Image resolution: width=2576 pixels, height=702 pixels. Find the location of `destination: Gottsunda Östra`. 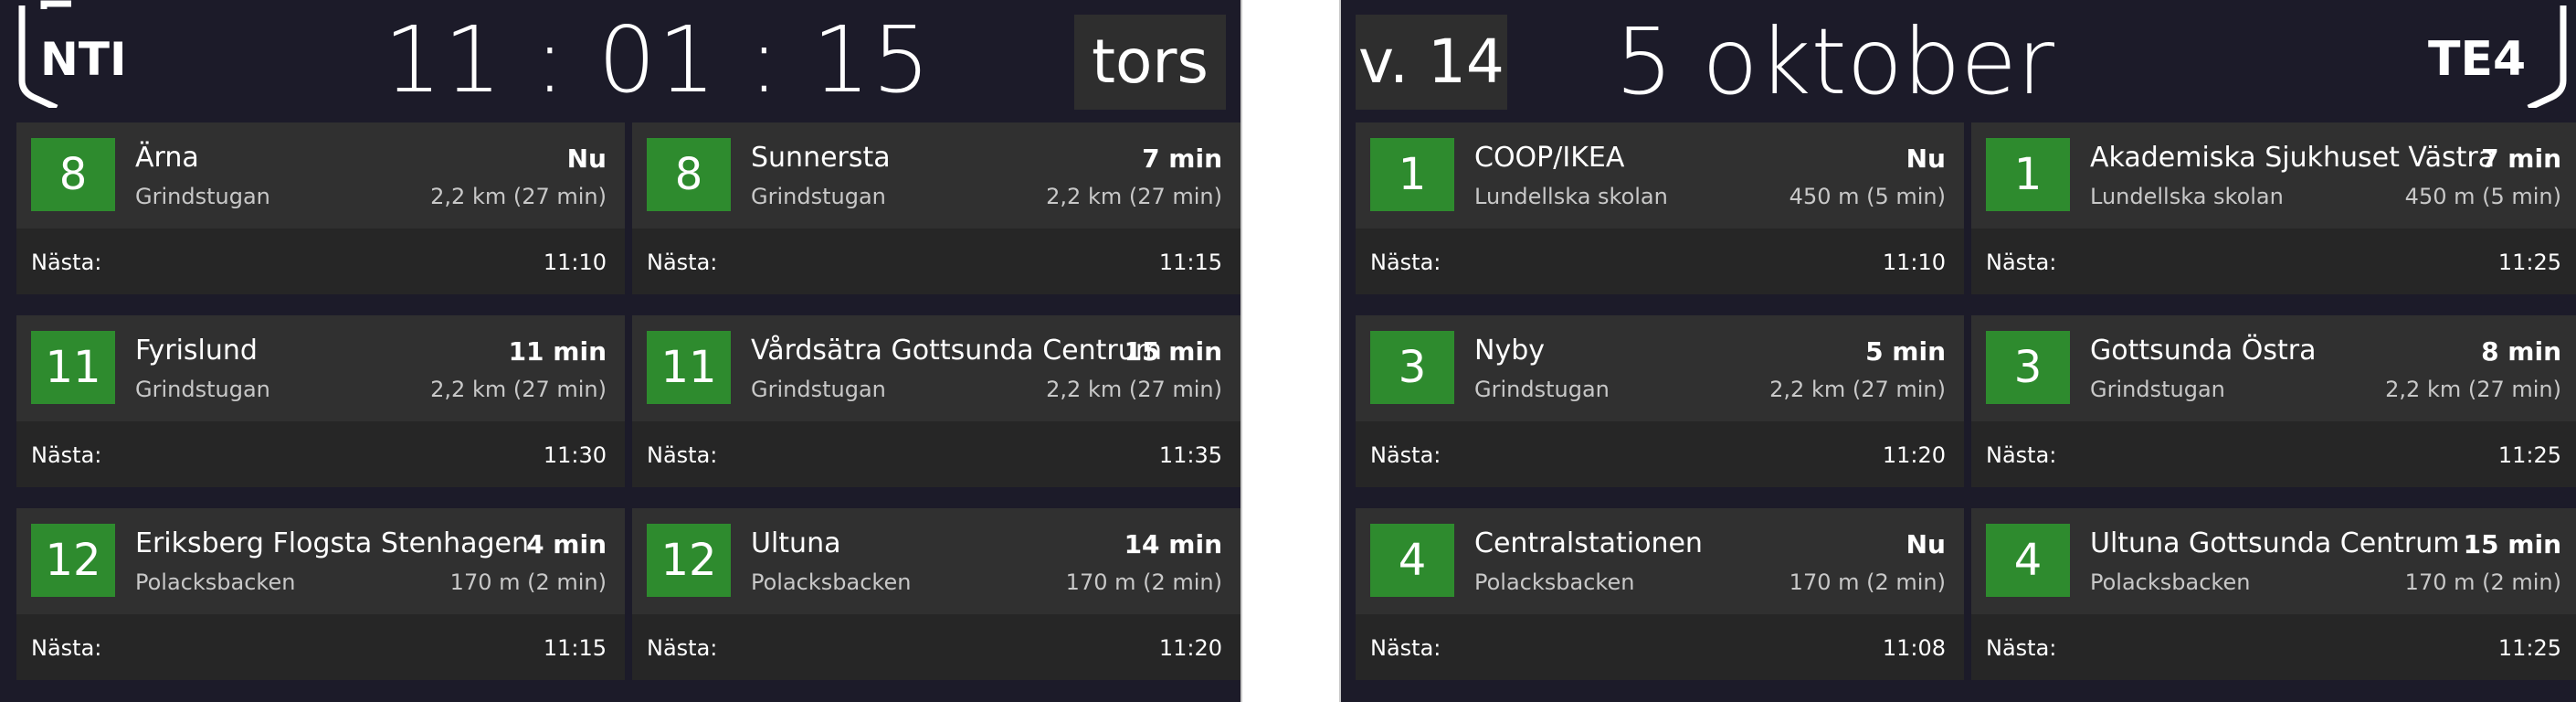

destination: Gottsunda Östra is located at coordinates (2203, 351).